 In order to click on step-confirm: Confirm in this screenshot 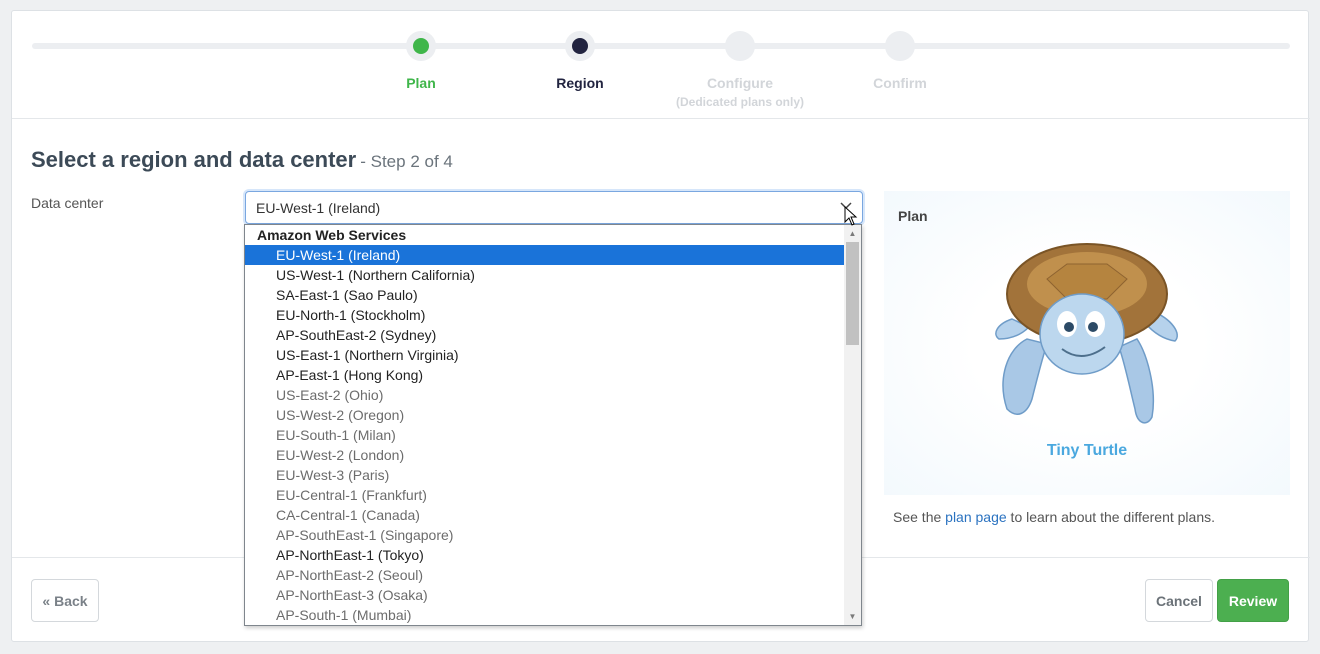, I will do `click(900, 61)`.